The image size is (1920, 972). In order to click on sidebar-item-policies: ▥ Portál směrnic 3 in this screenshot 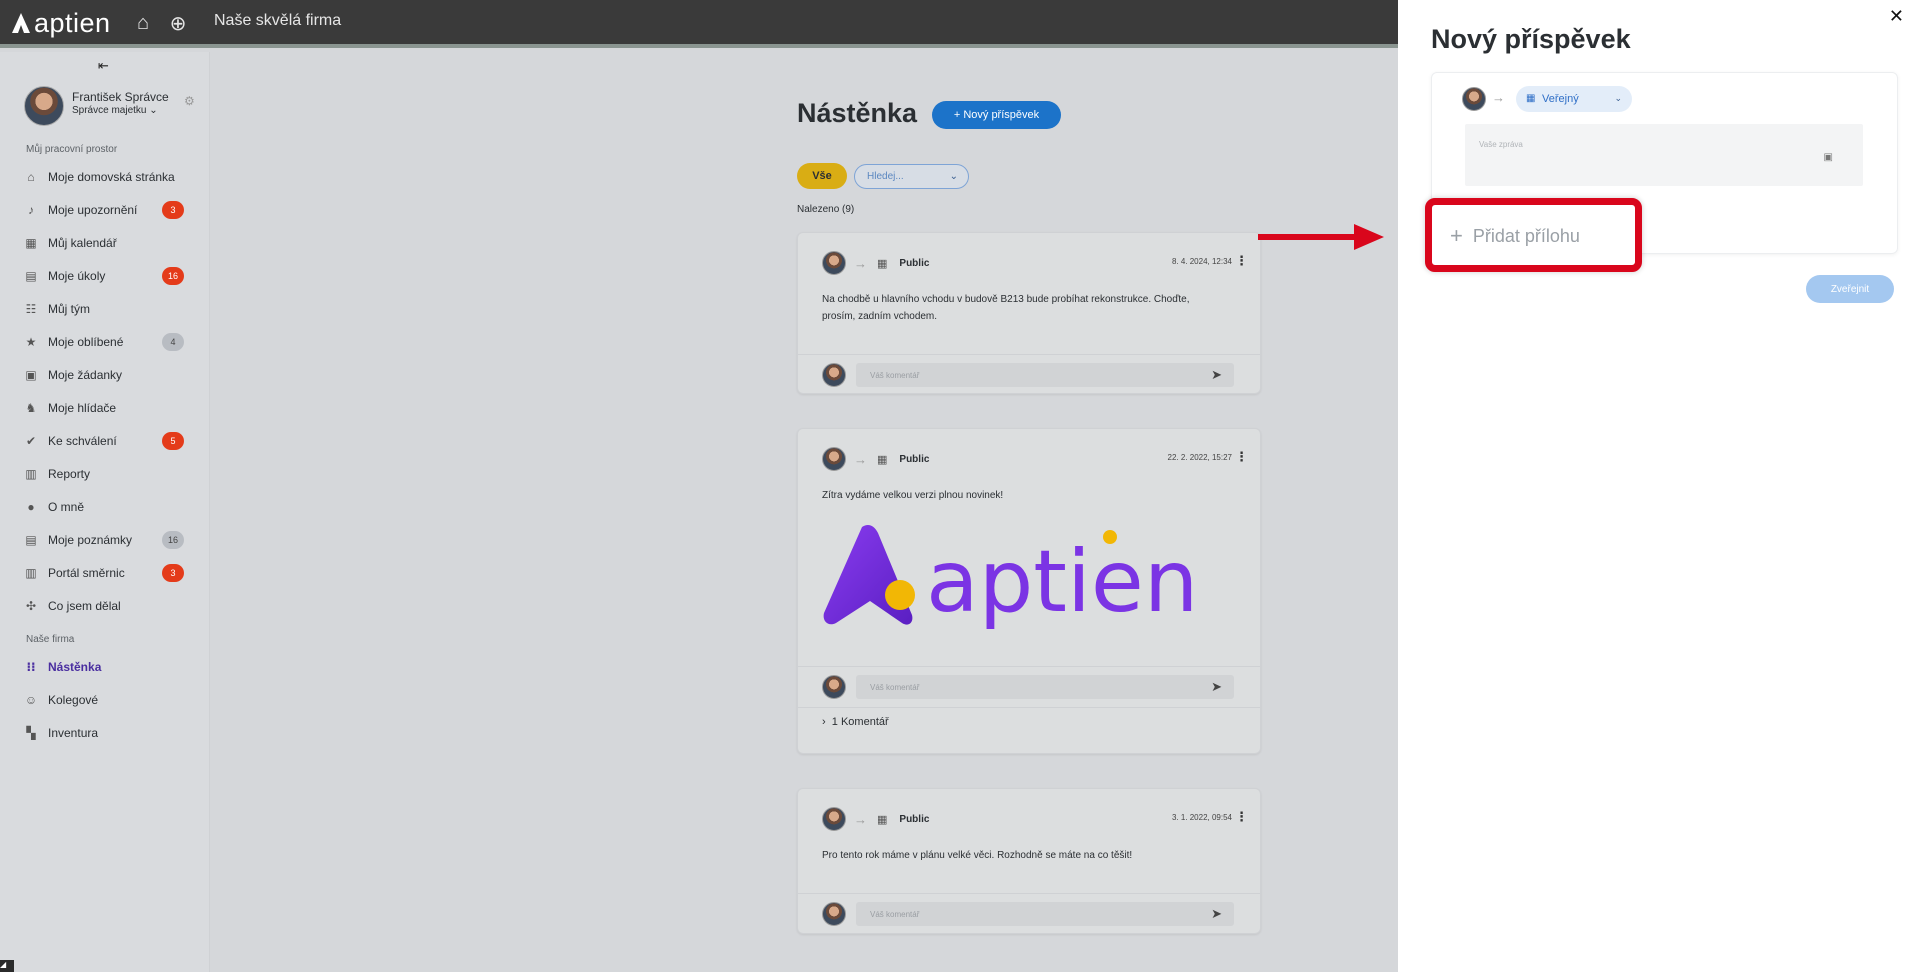, I will do `click(107, 573)`.